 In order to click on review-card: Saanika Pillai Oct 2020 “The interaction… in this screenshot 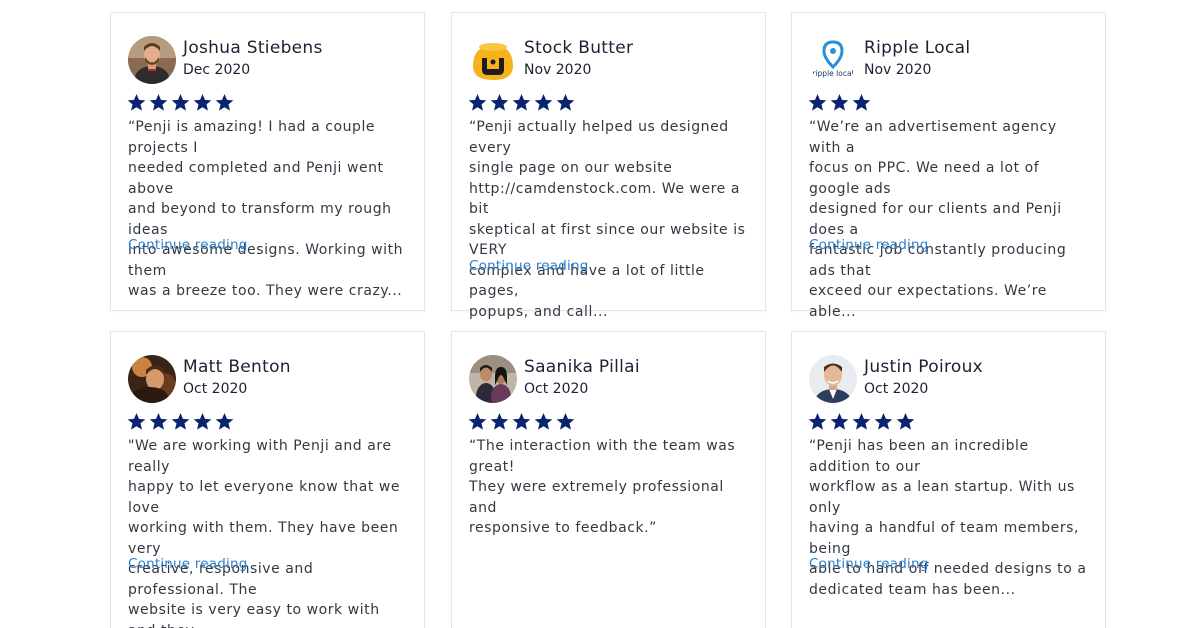, I will do `click(608, 479)`.